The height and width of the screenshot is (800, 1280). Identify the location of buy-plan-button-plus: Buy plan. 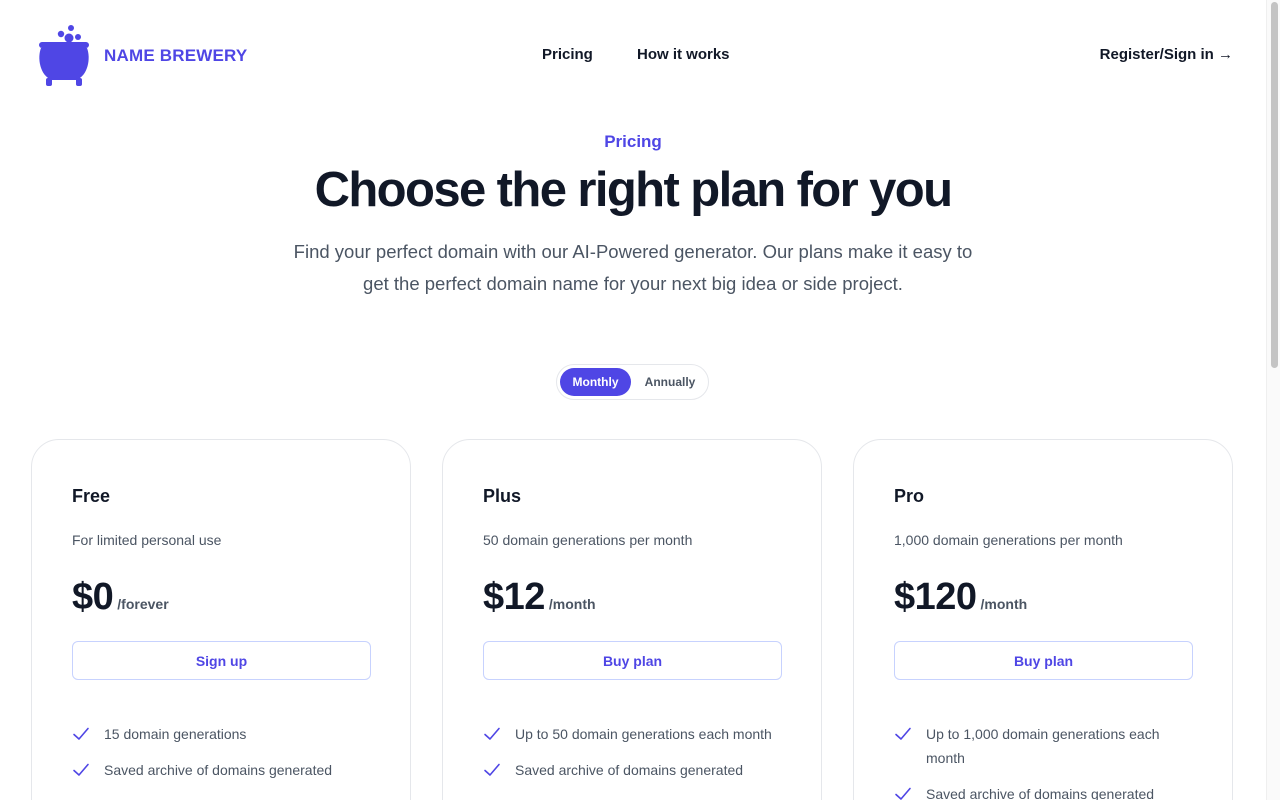
(632, 660).